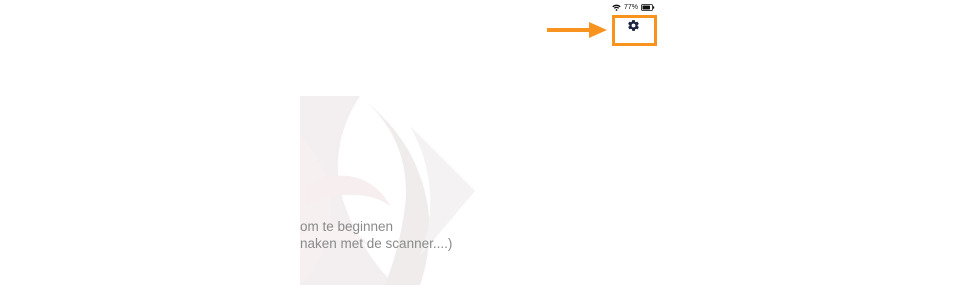 Image resolution: width=960 pixels, height=285 pixels. What do you see at coordinates (347, 226) in the screenshot?
I see `instruction-line-1: om te beginnen` at bounding box center [347, 226].